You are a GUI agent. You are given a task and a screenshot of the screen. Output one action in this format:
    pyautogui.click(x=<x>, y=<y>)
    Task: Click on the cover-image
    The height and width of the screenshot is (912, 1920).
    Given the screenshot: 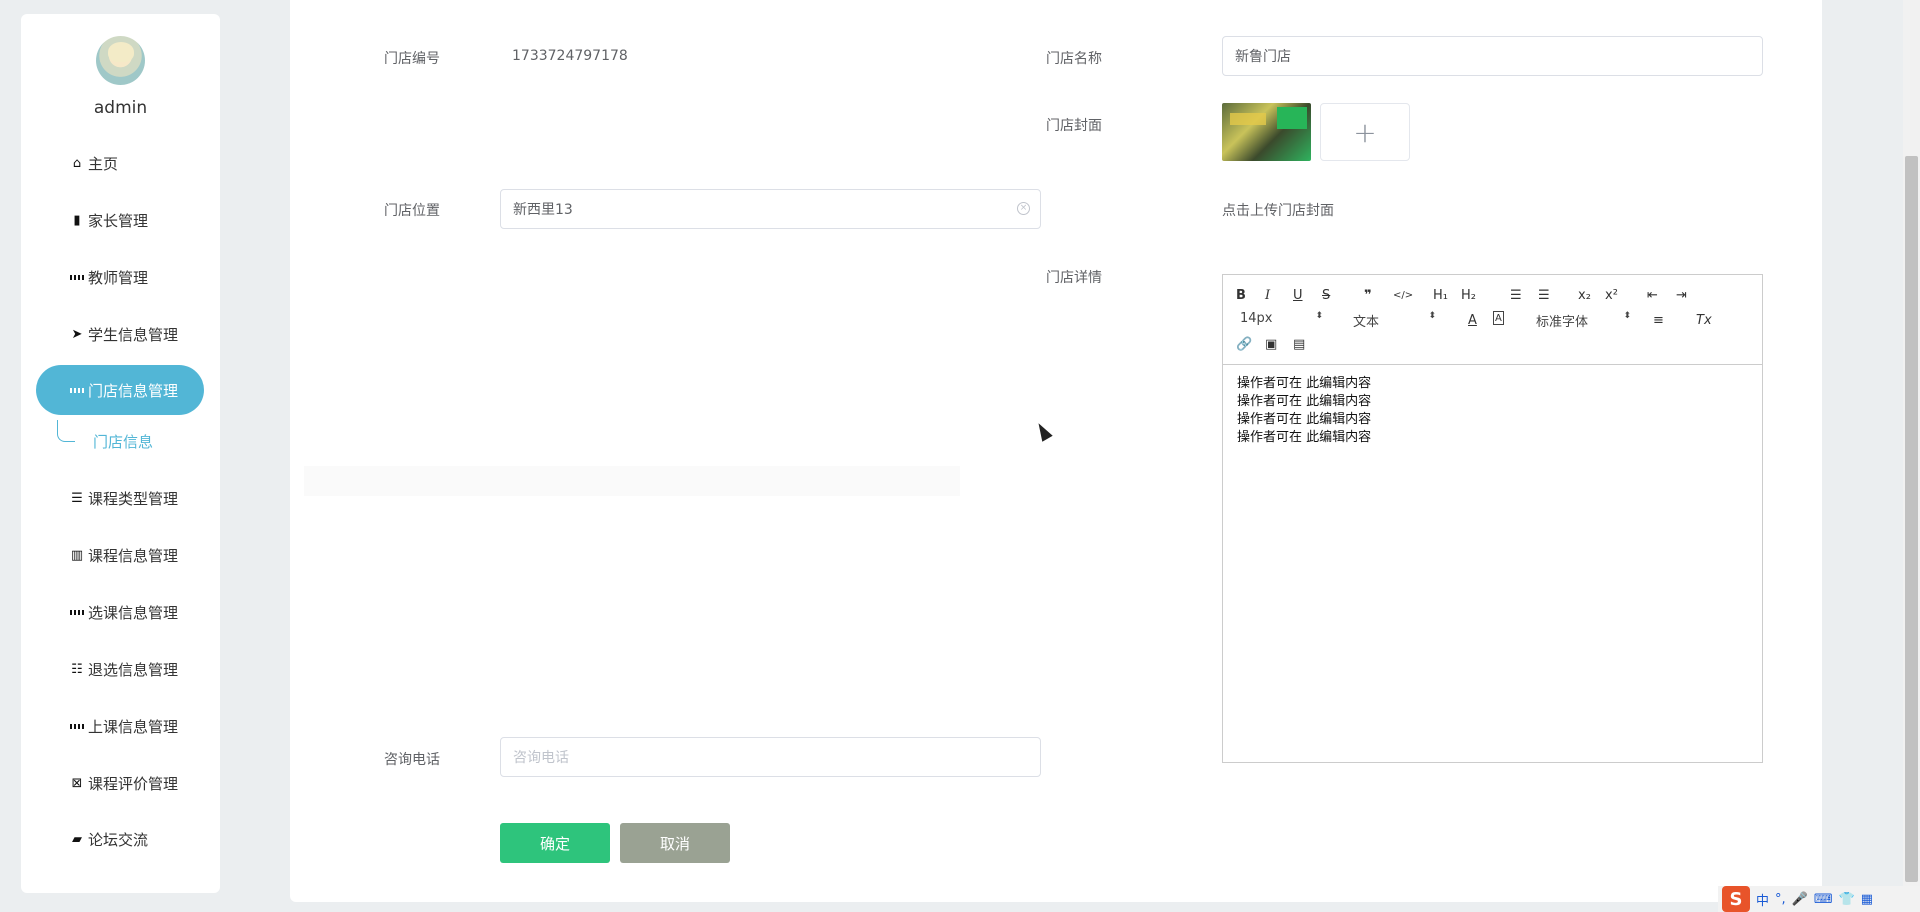 What is the action you would take?
    pyautogui.click(x=1266, y=132)
    